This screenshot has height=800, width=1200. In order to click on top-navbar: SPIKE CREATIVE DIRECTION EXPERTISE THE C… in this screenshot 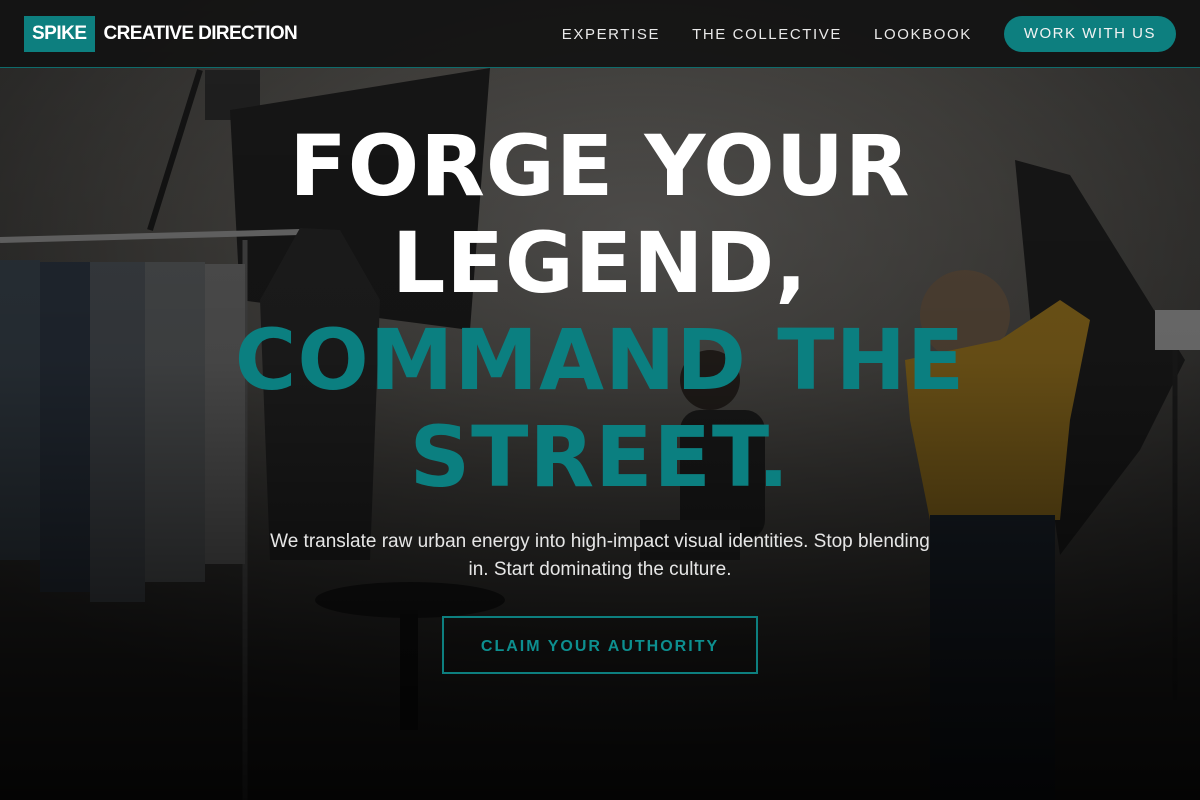, I will do `click(600, 34)`.